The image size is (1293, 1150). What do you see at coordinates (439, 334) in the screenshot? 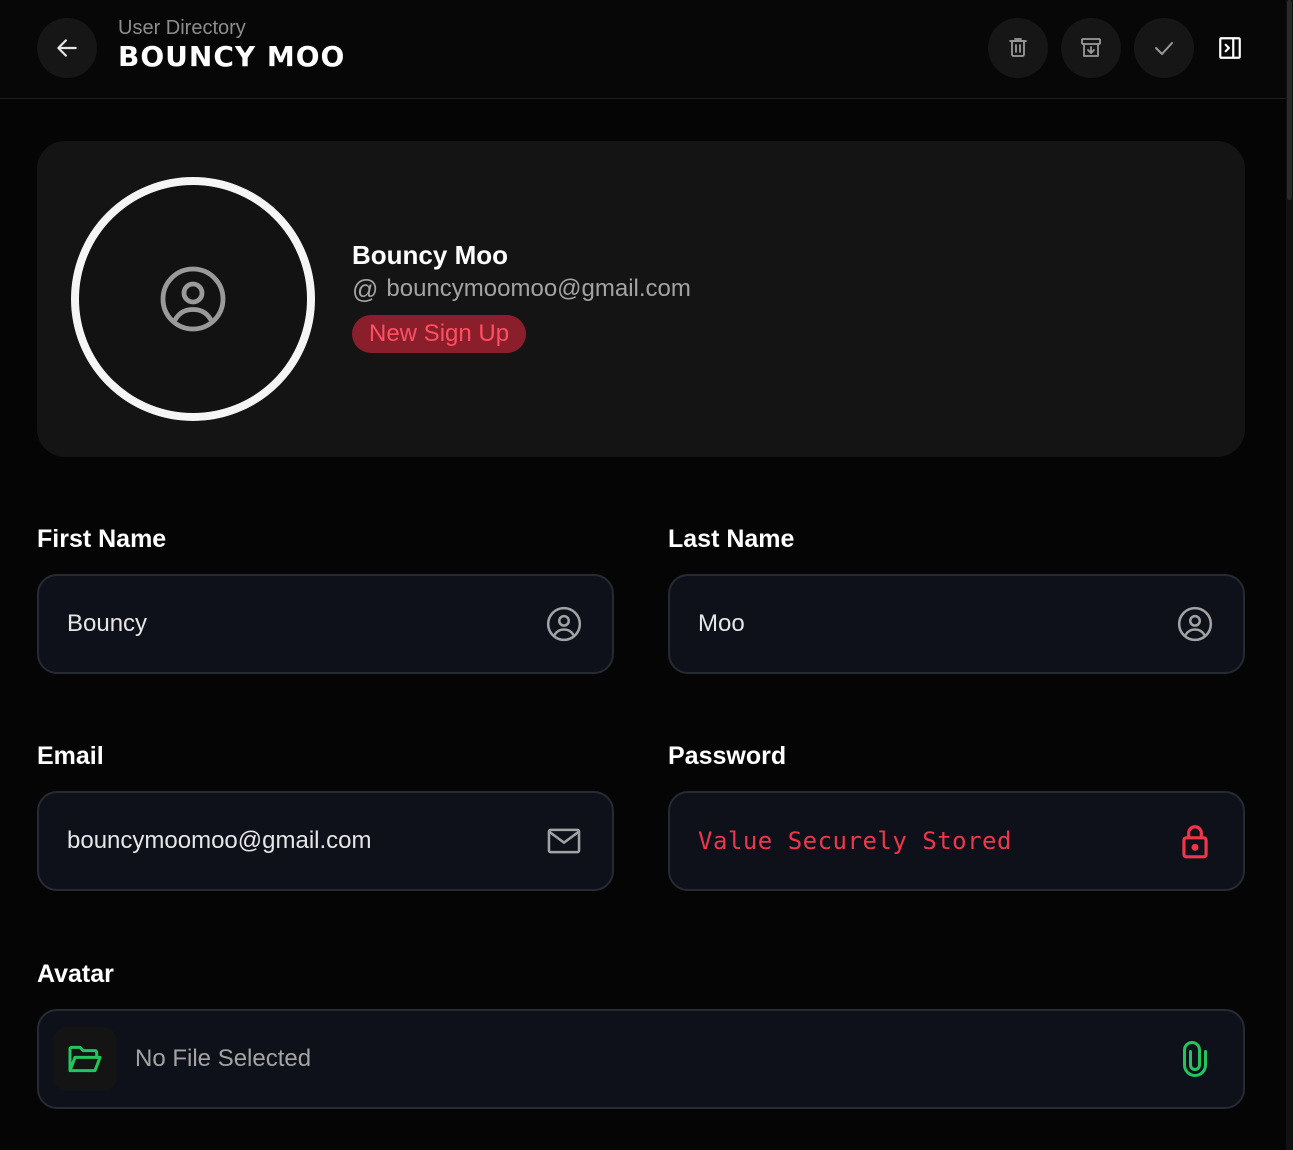
I see `status-badge: New Sign Up` at bounding box center [439, 334].